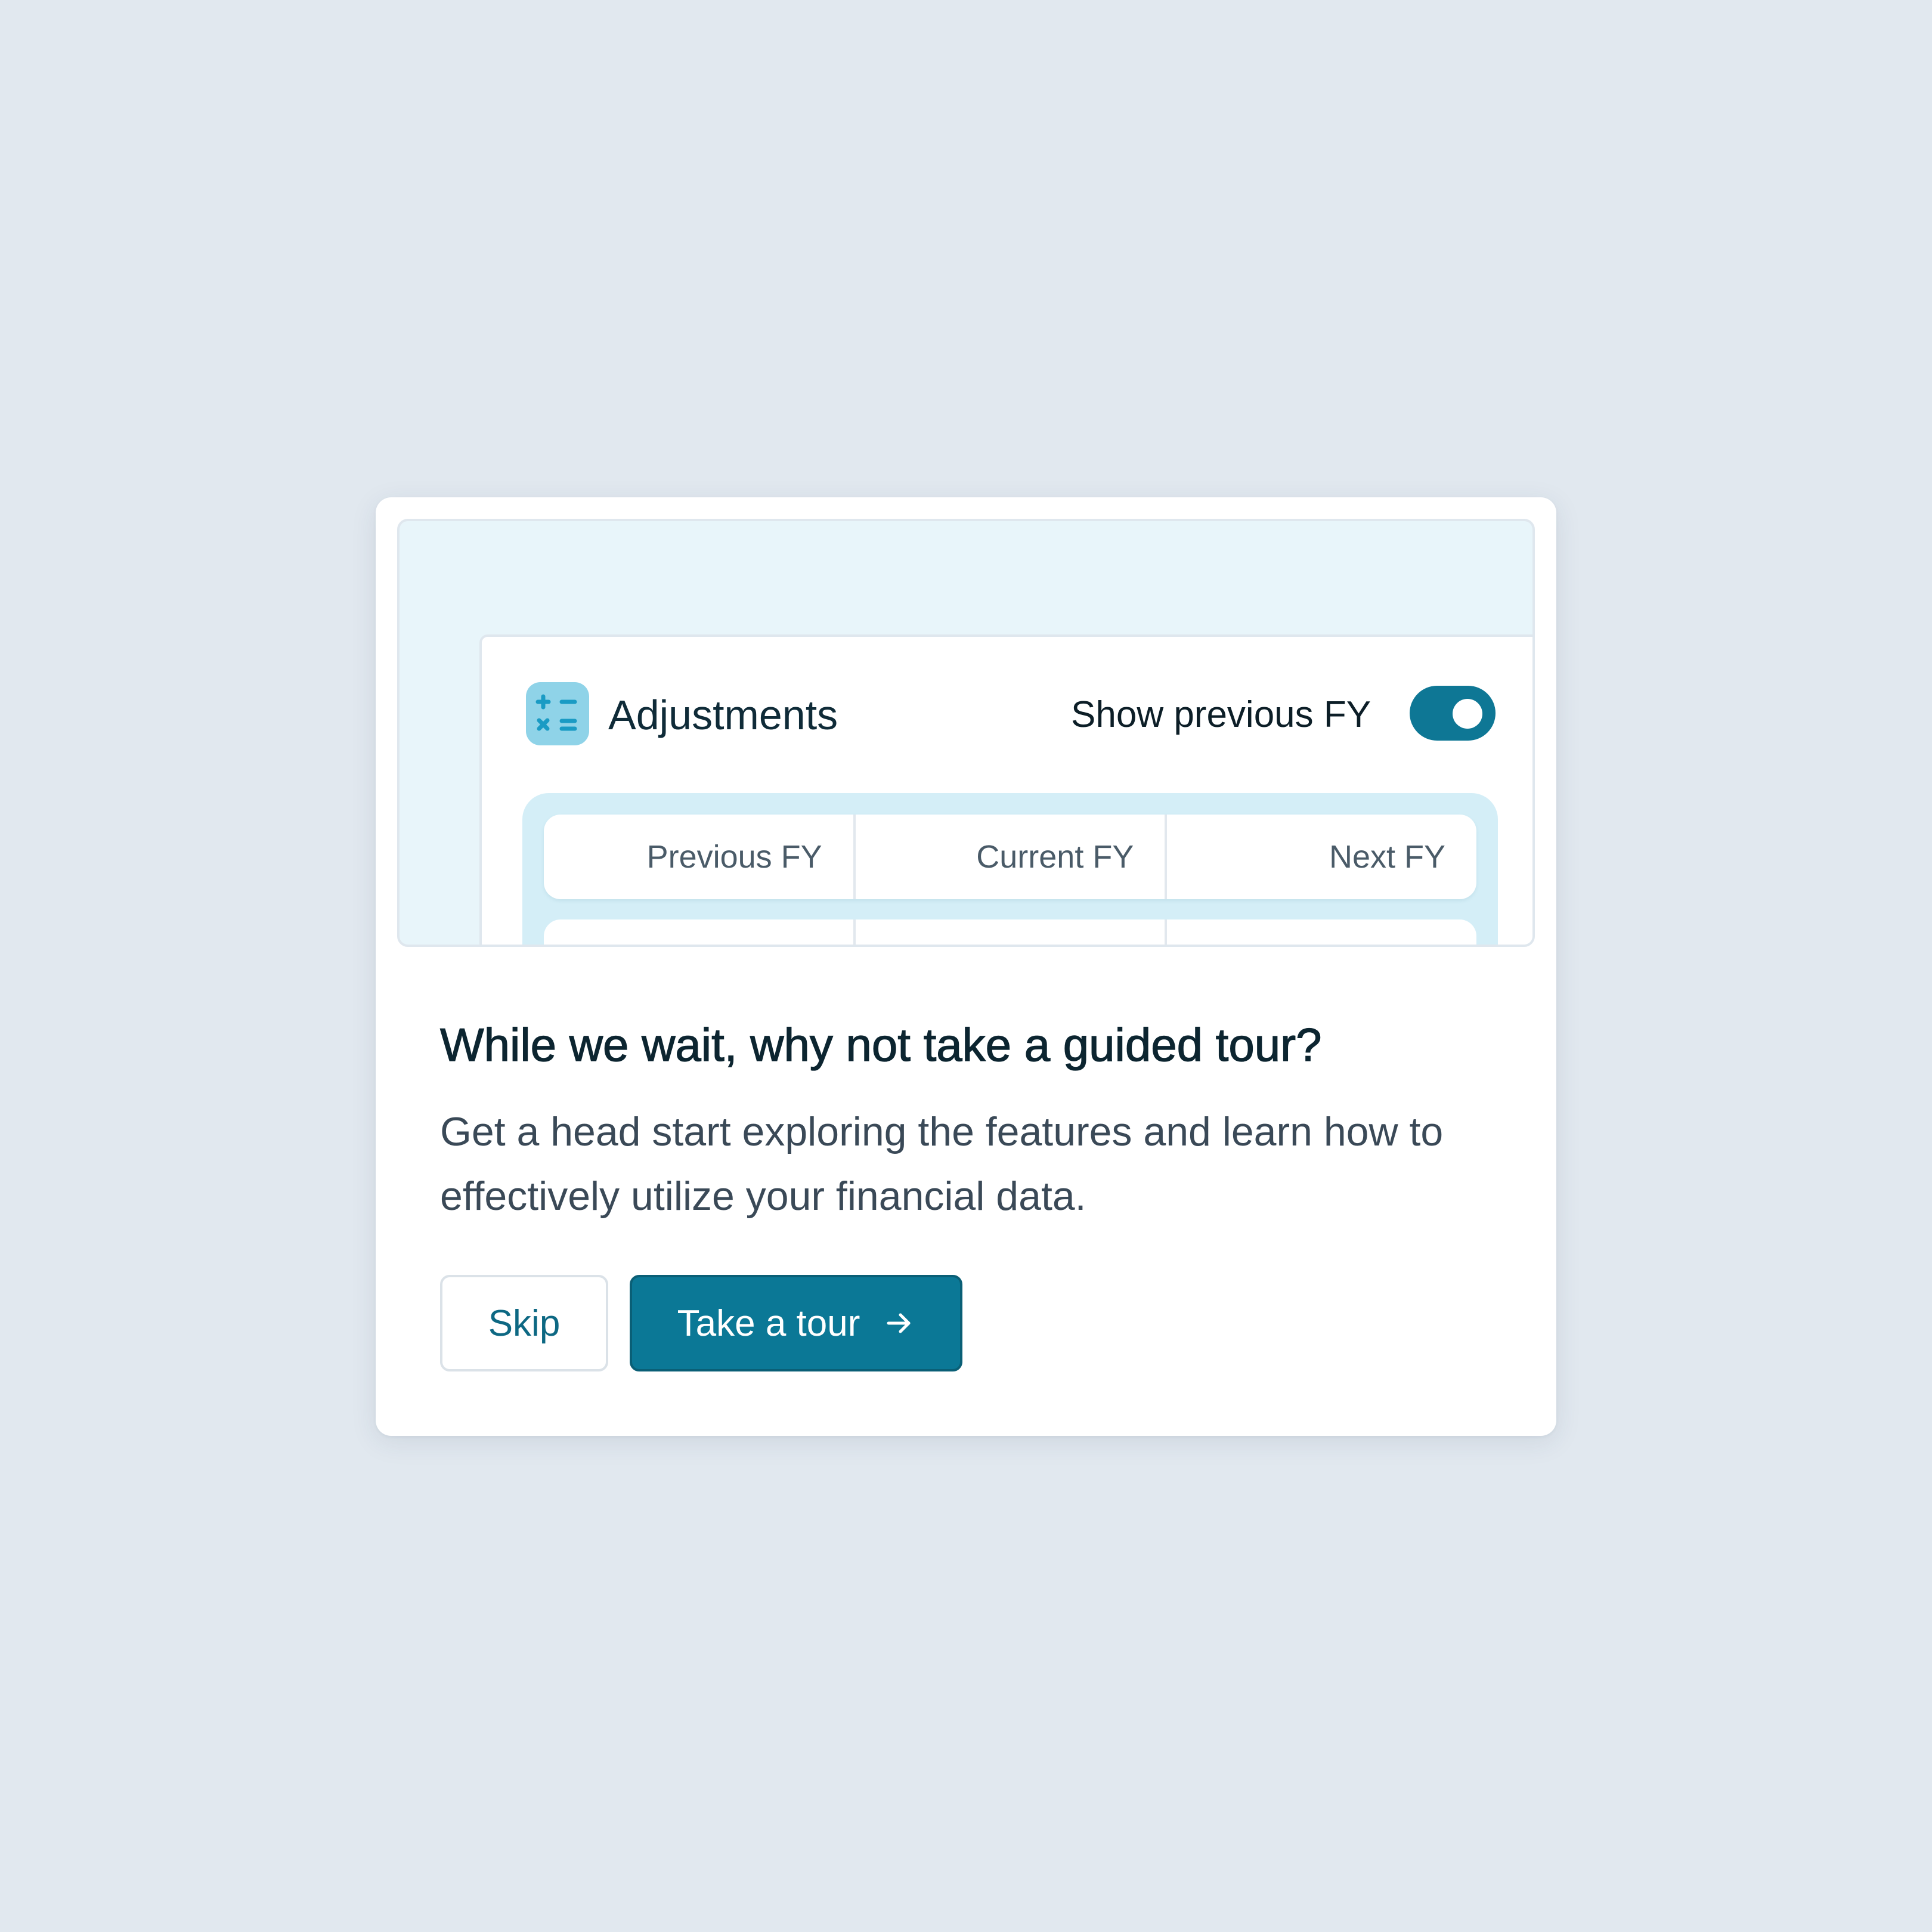 This screenshot has height=1932, width=1932. I want to click on skip-button: Skip, so click(524, 1323).